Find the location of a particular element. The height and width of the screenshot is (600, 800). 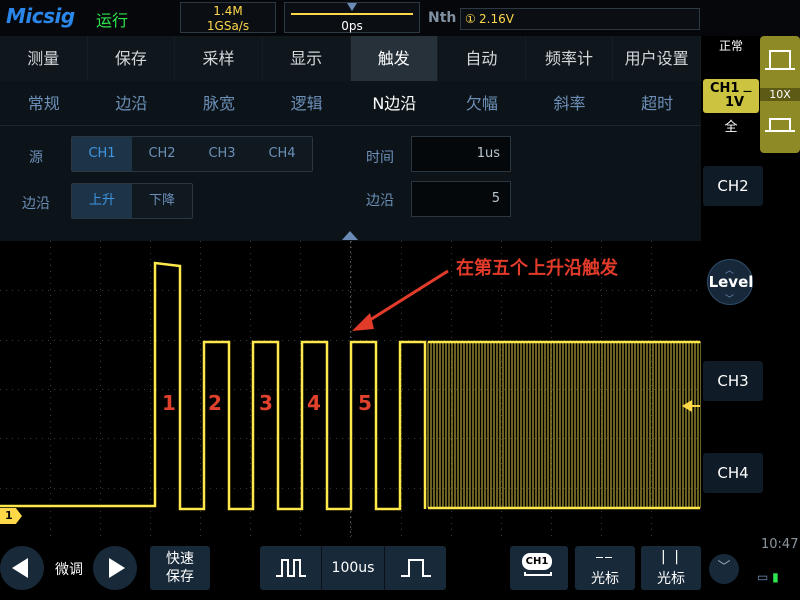

pulse-number-label: 4 is located at coordinates (314, 403).